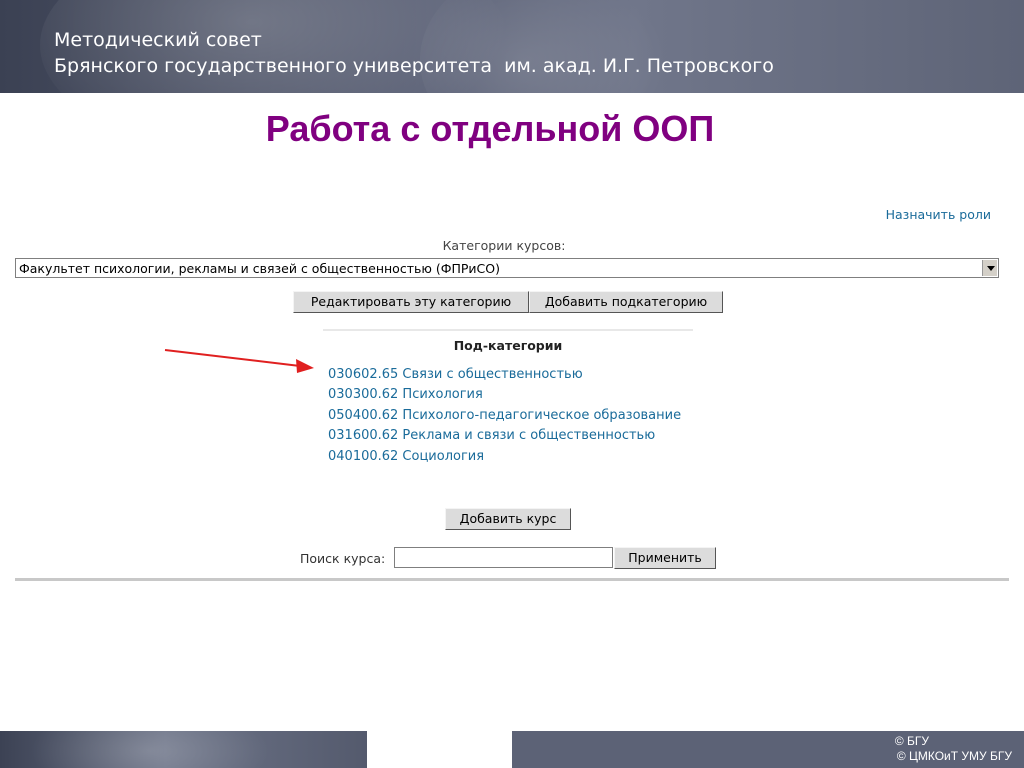 The image size is (1024, 768). I want to click on category-label: Категории курсов:, so click(504, 245).